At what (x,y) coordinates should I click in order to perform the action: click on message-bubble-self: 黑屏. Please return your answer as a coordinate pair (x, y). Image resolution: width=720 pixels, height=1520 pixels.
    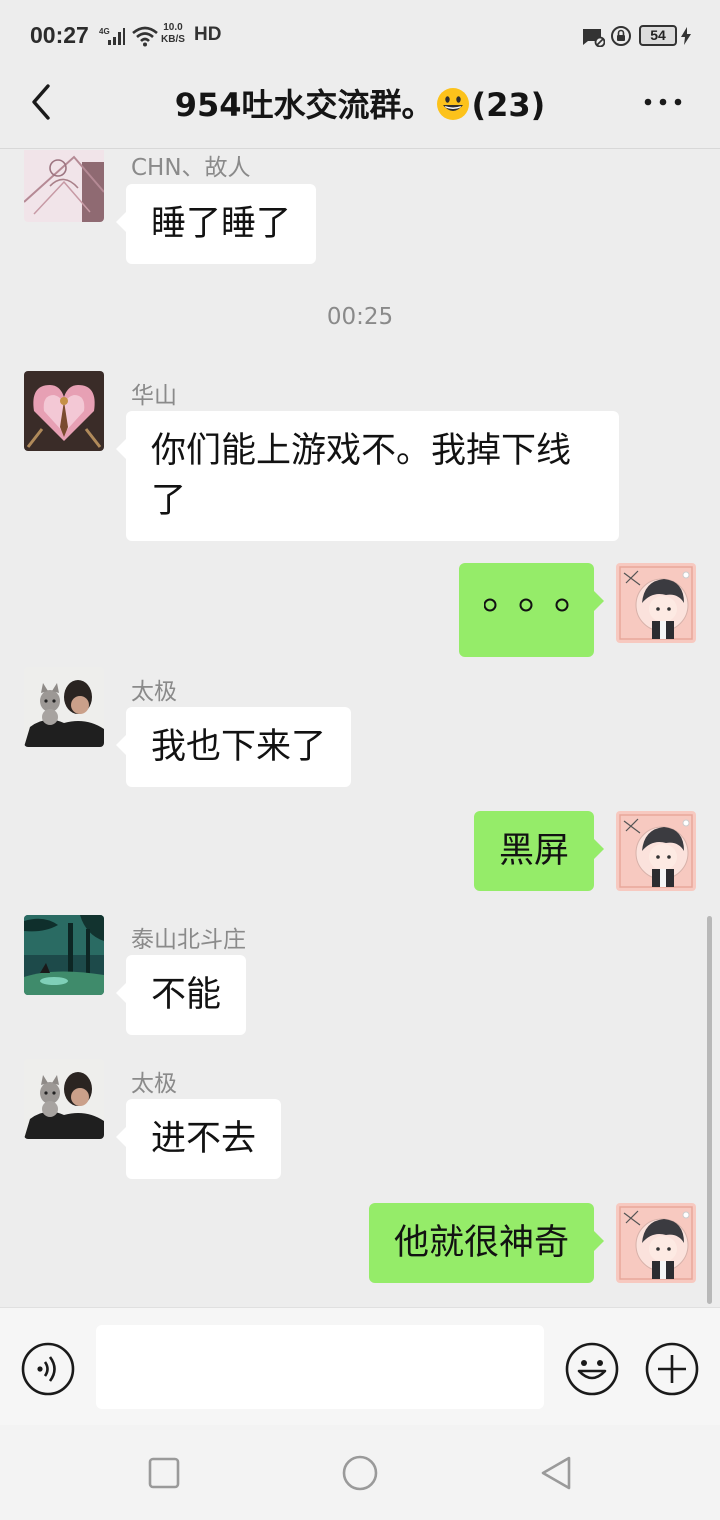
    Looking at the image, I should click on (539, 851).